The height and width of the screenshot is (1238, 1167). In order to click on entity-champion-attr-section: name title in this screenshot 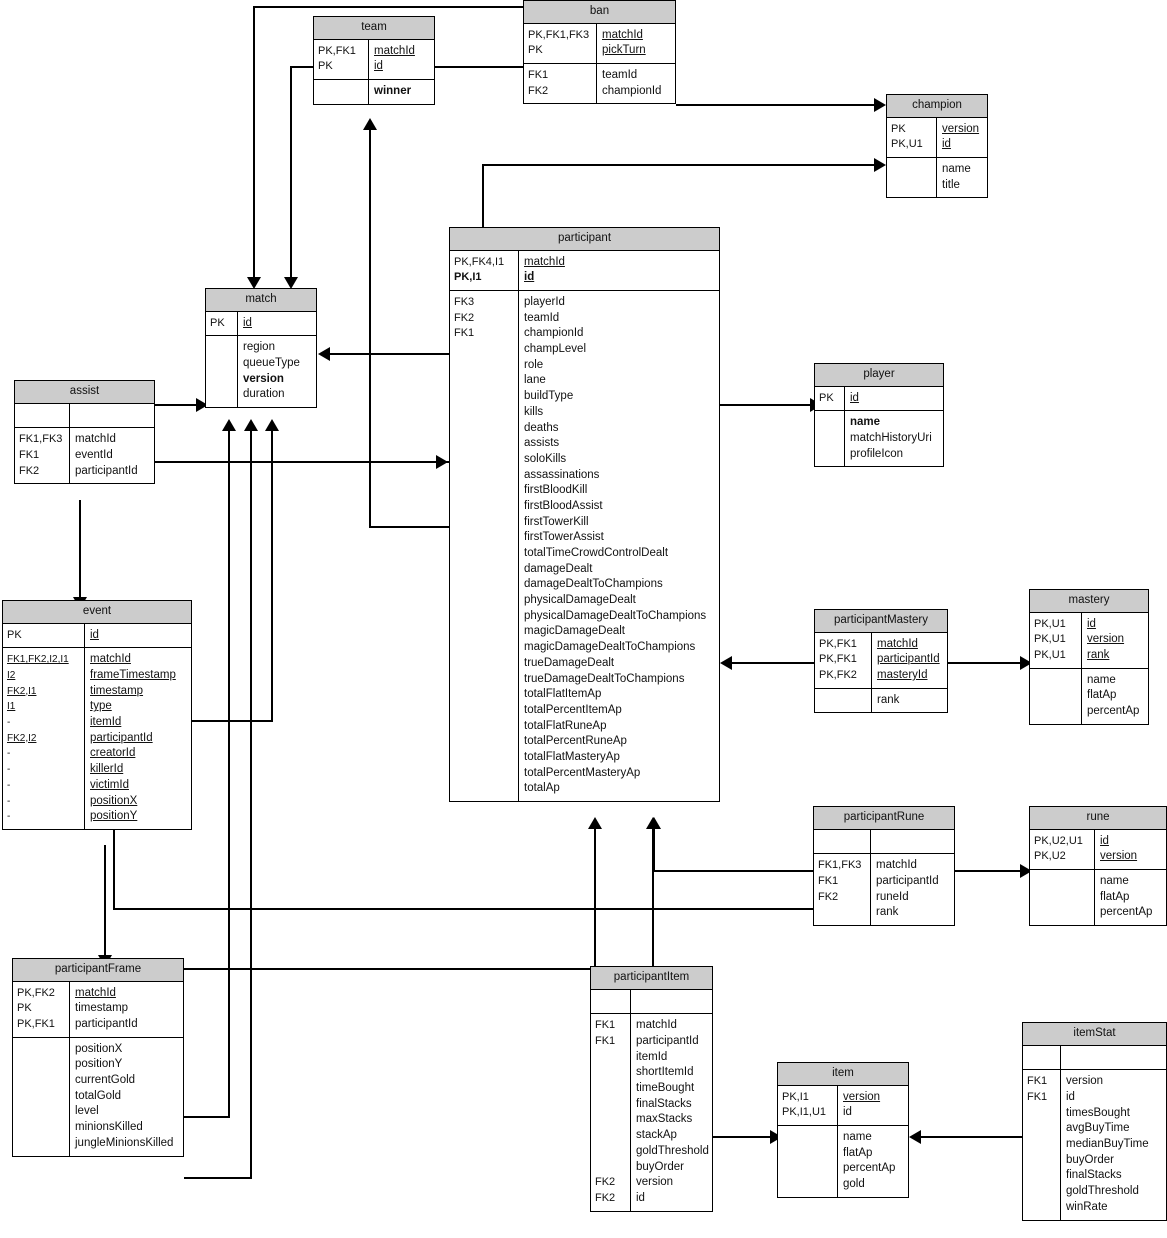, I will do `click(937, 178)`.